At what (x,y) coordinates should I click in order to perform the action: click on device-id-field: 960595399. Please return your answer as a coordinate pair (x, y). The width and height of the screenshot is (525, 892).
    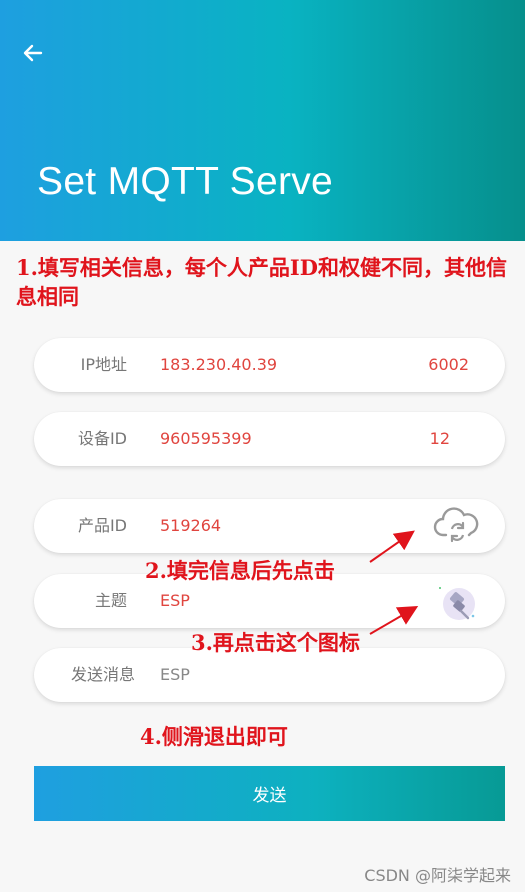
    Looking at the image, I should click on (275, 439).